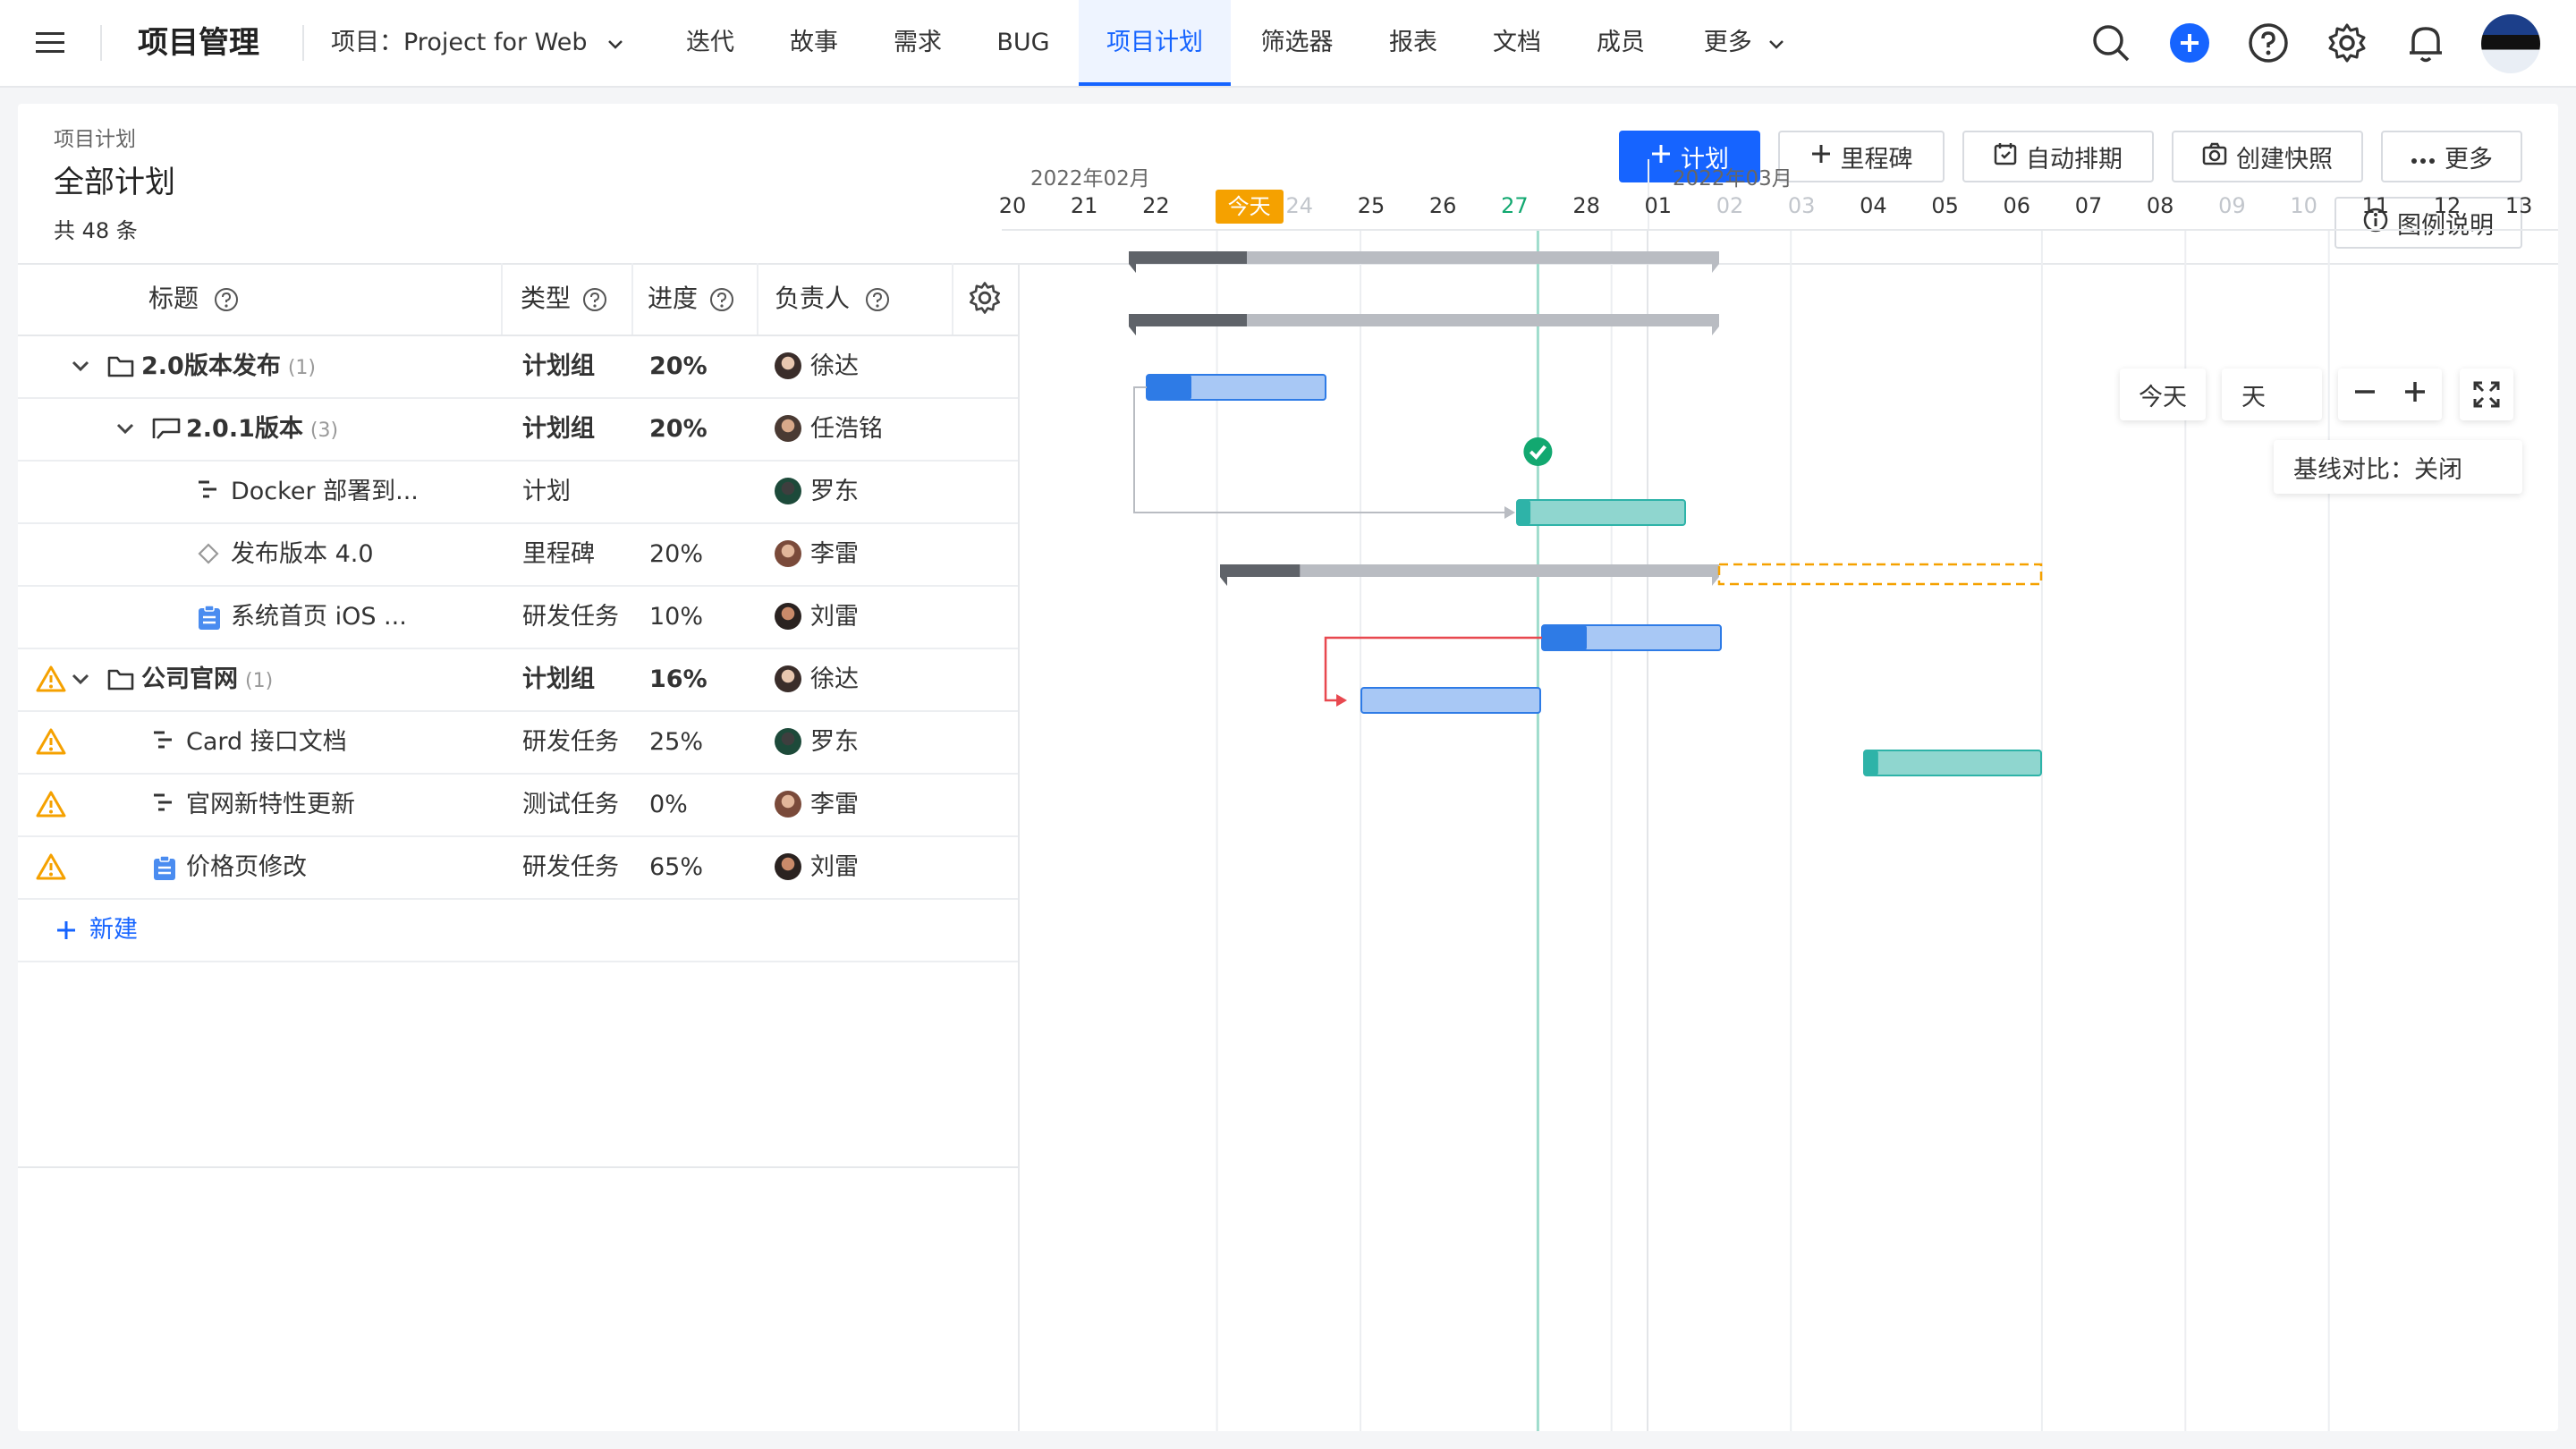 The height and width of the screenshot is (1449, 2576). I want to click on row-title: 2.0版本发布 (1), so click(228, 366).